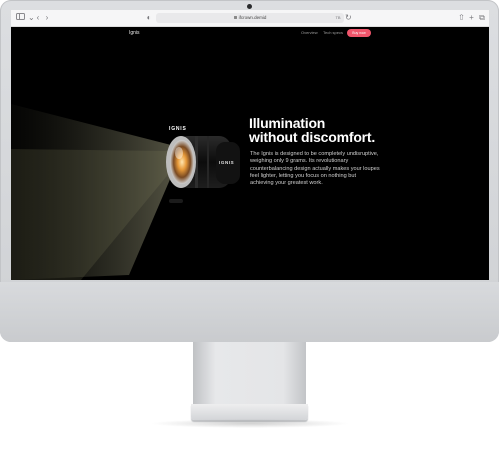  What do you see at coordinates (134, 33) in the screenshot?
I see `site-brand: Ignis` at bounding box center [134, 33].